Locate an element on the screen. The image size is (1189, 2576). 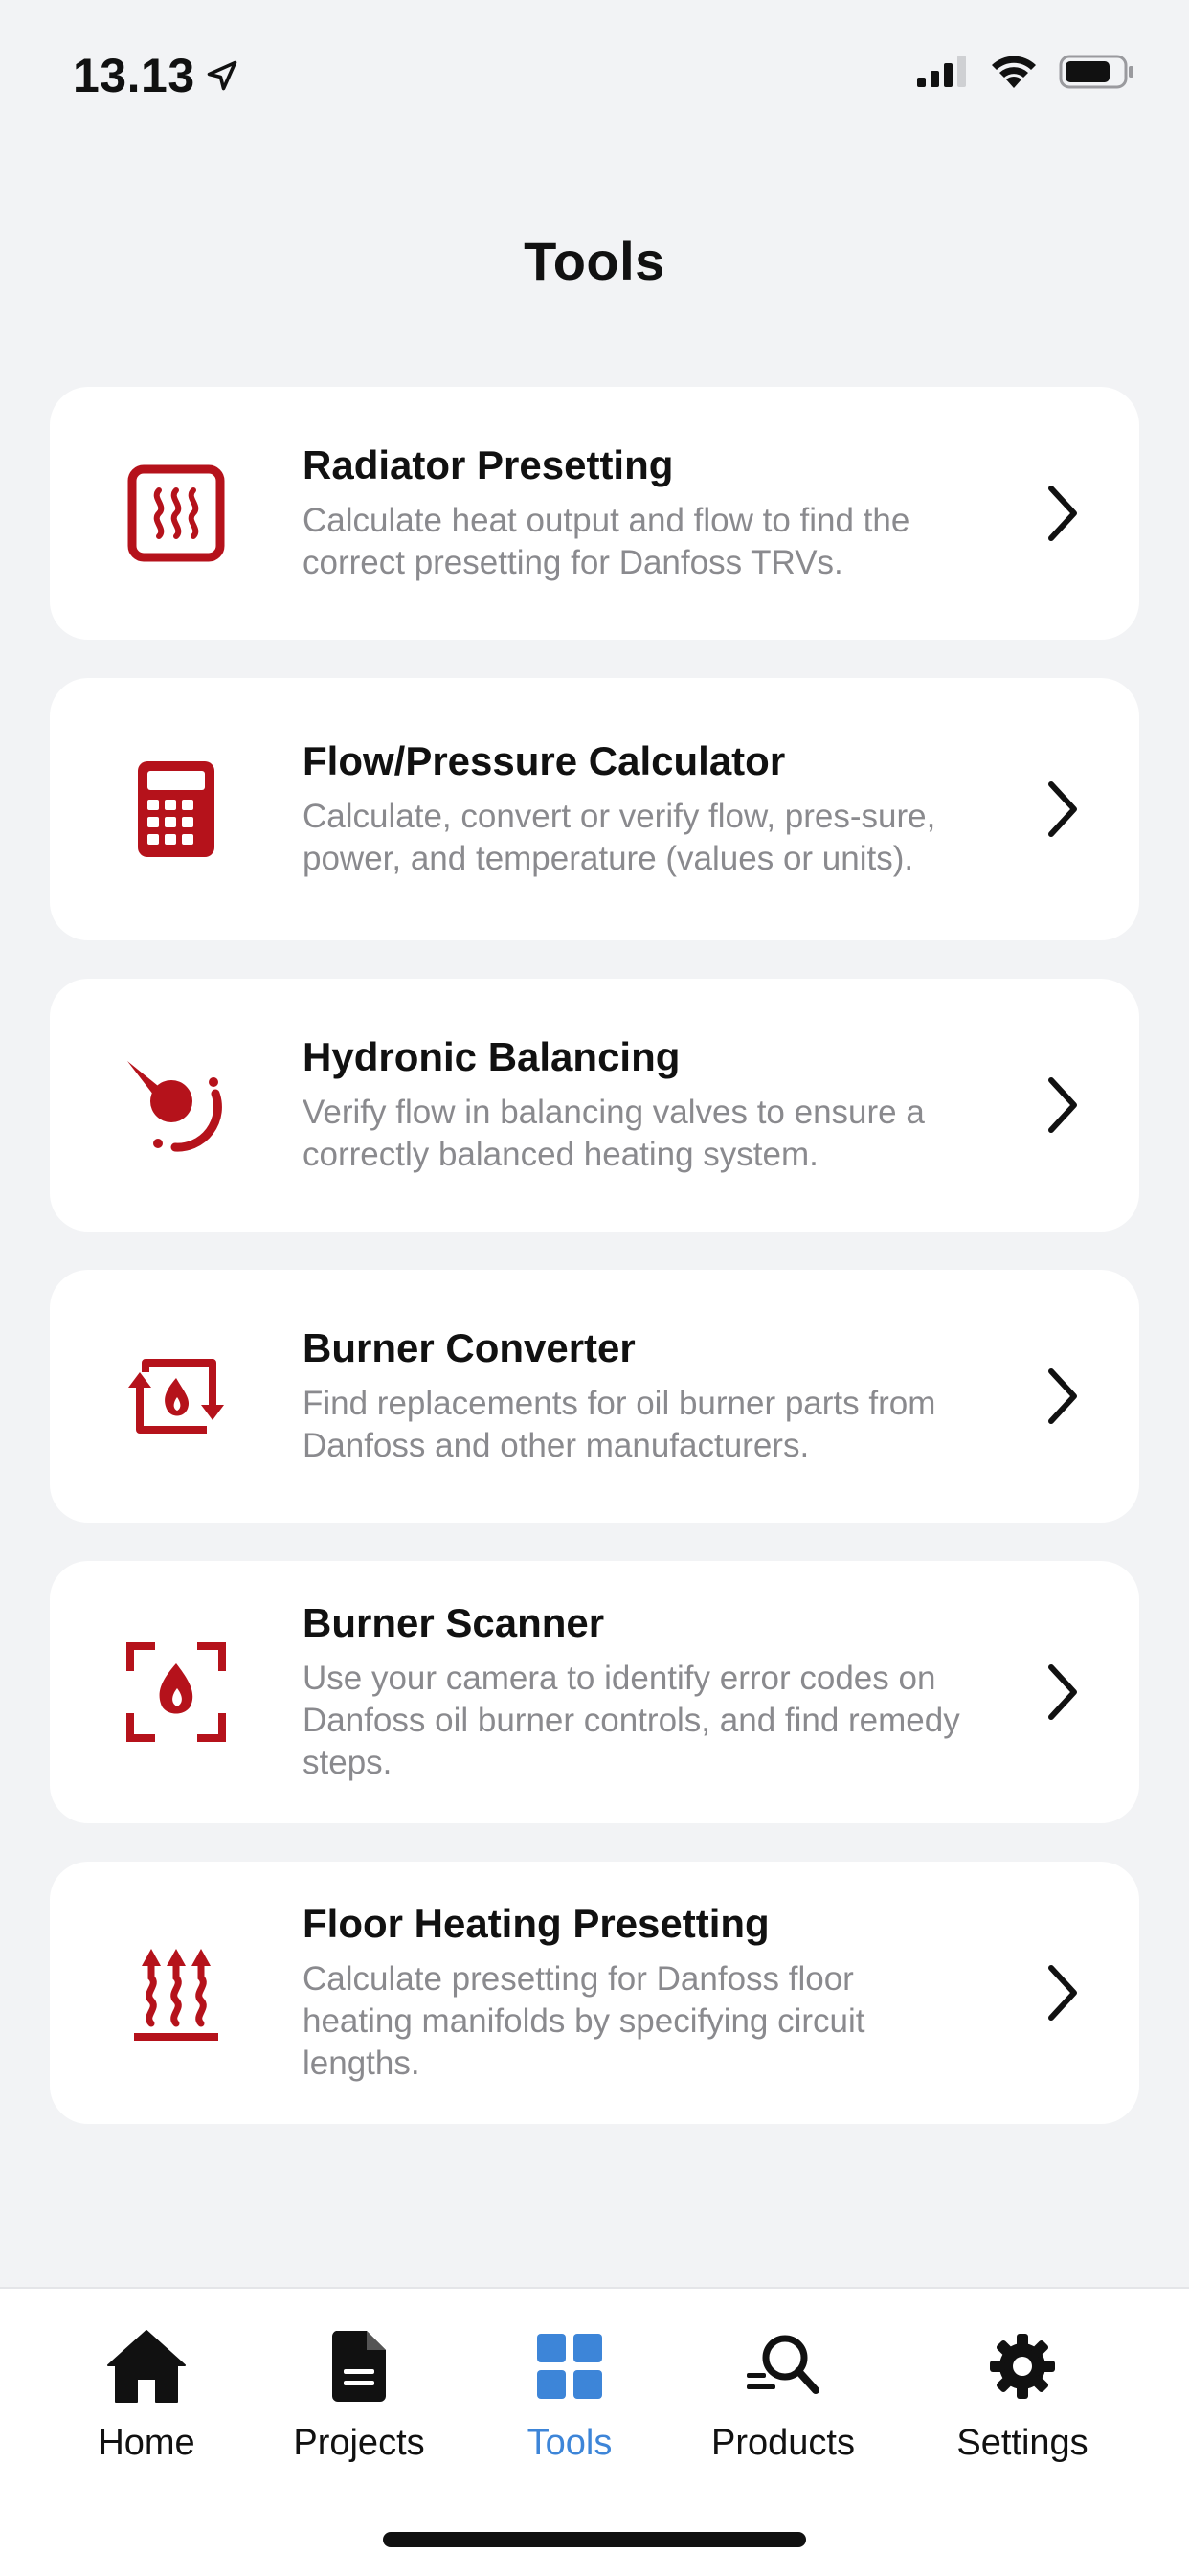
tool-title: Hydronic Balancing is located at coordinates (492, 1056).